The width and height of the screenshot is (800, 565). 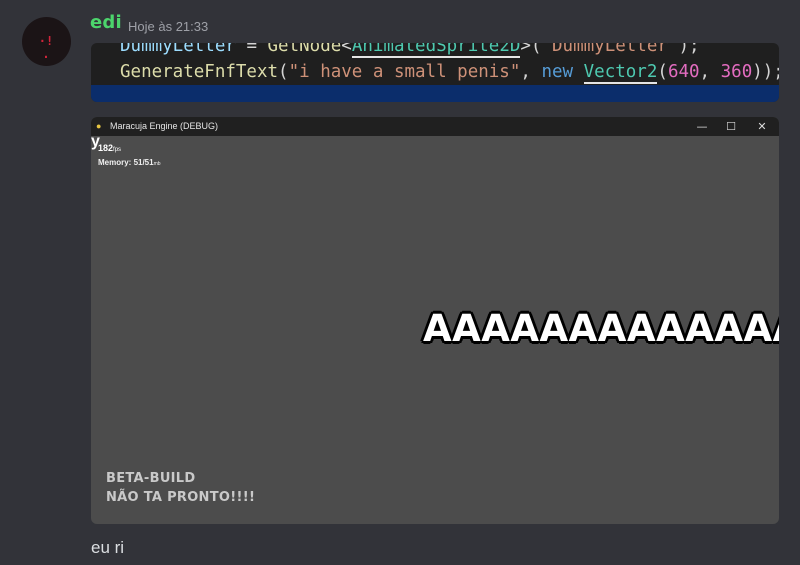 I want to click on code-token: ));, so click(x=765, y=72).